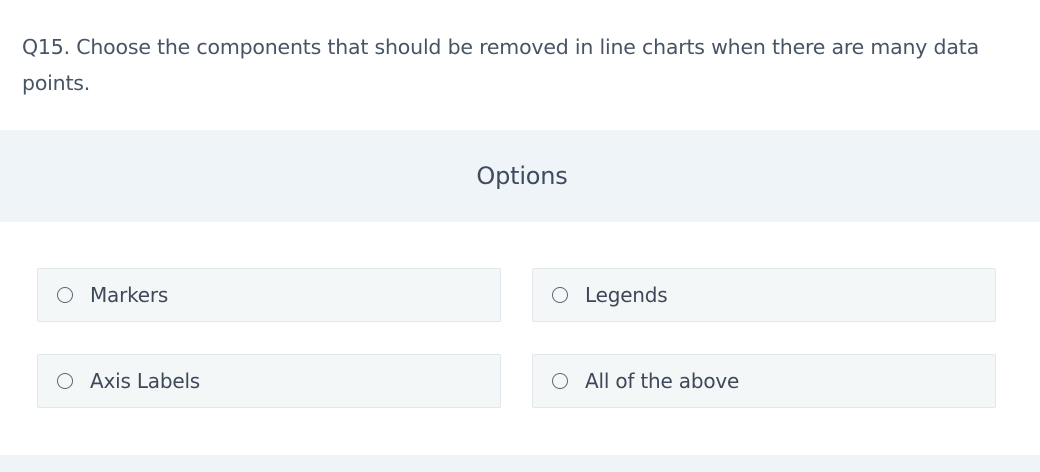 The width and height of the screenshot is (1040, 472). I want to click on option-label: All of the above, so click(662, 381).